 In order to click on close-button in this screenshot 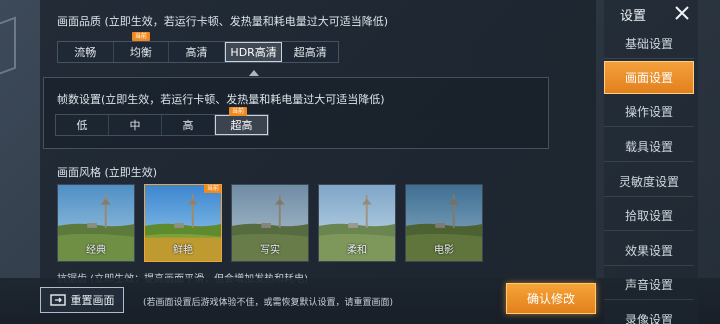, I will do `click(682, 13)`.